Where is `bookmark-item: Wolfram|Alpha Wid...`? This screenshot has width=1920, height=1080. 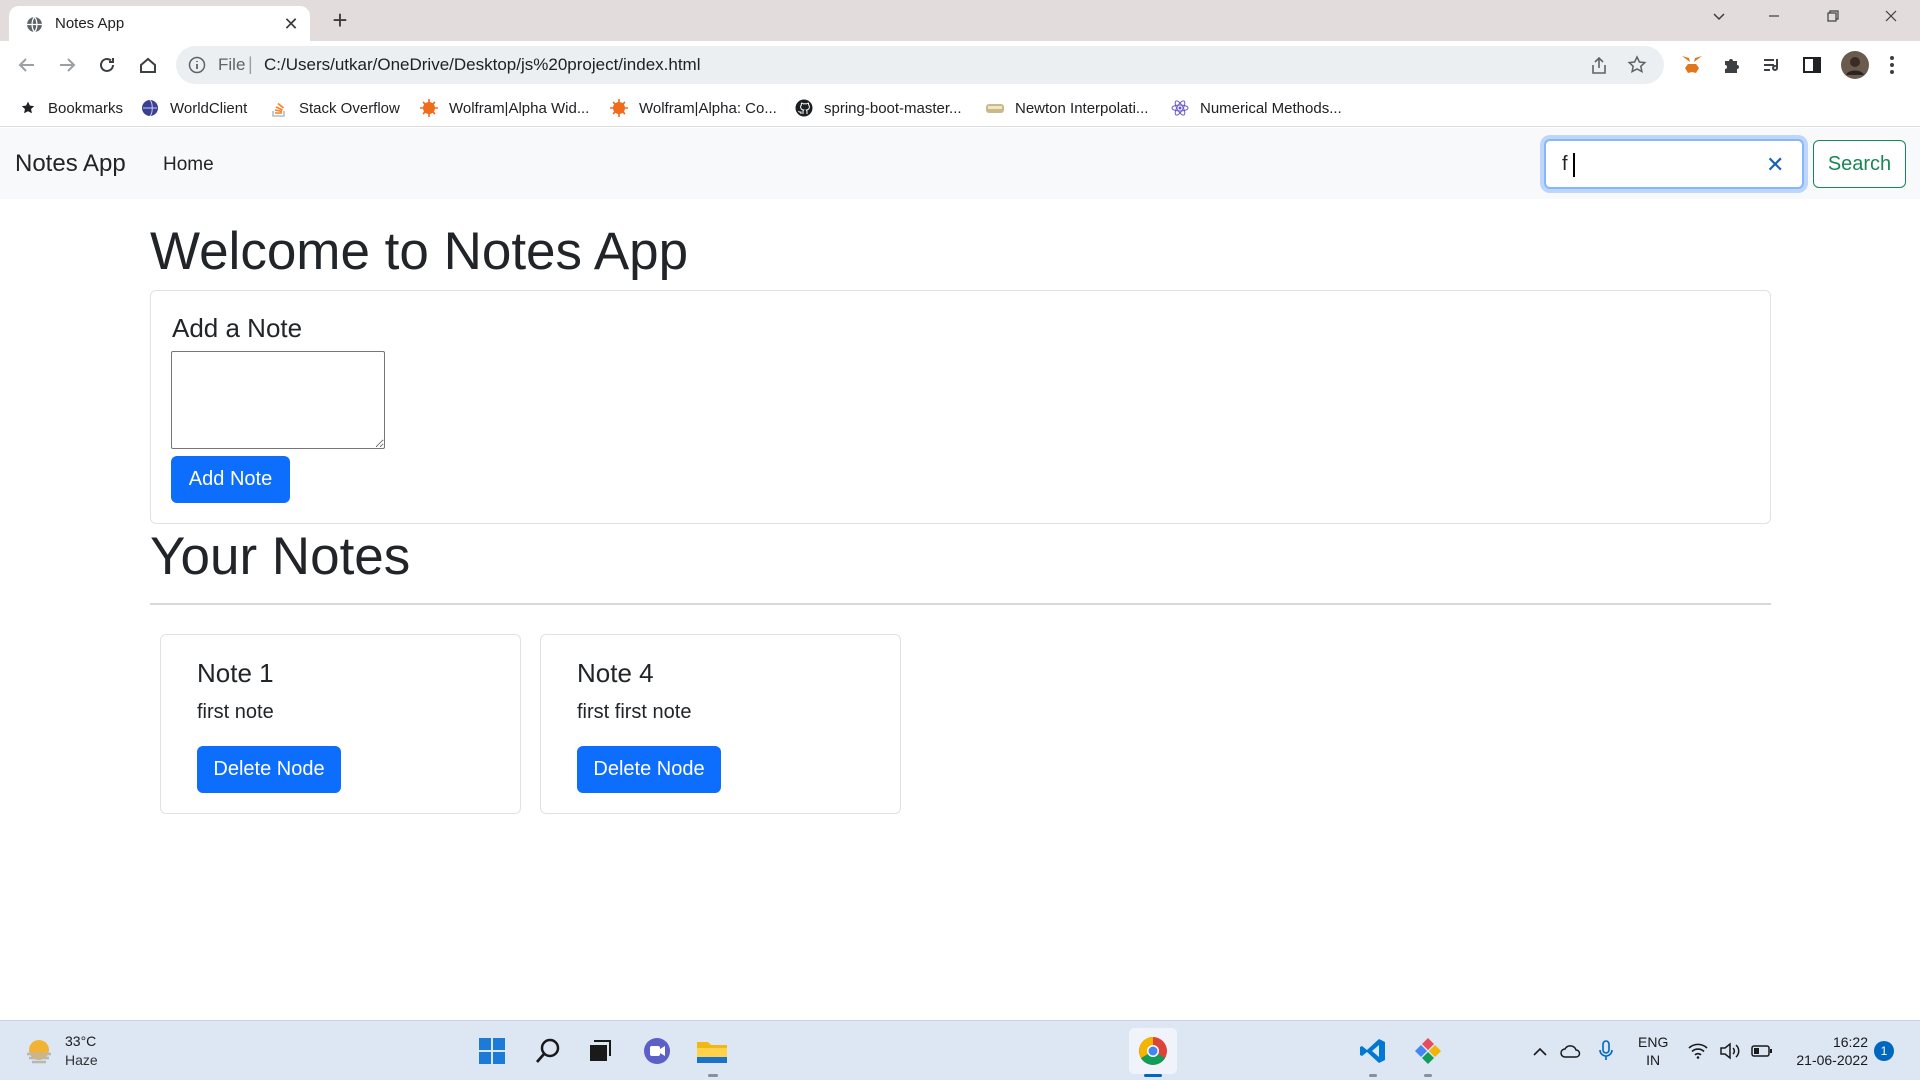 bookmark-item: Wolfram|Alpha Wid... is located at coordinates (504, 108).